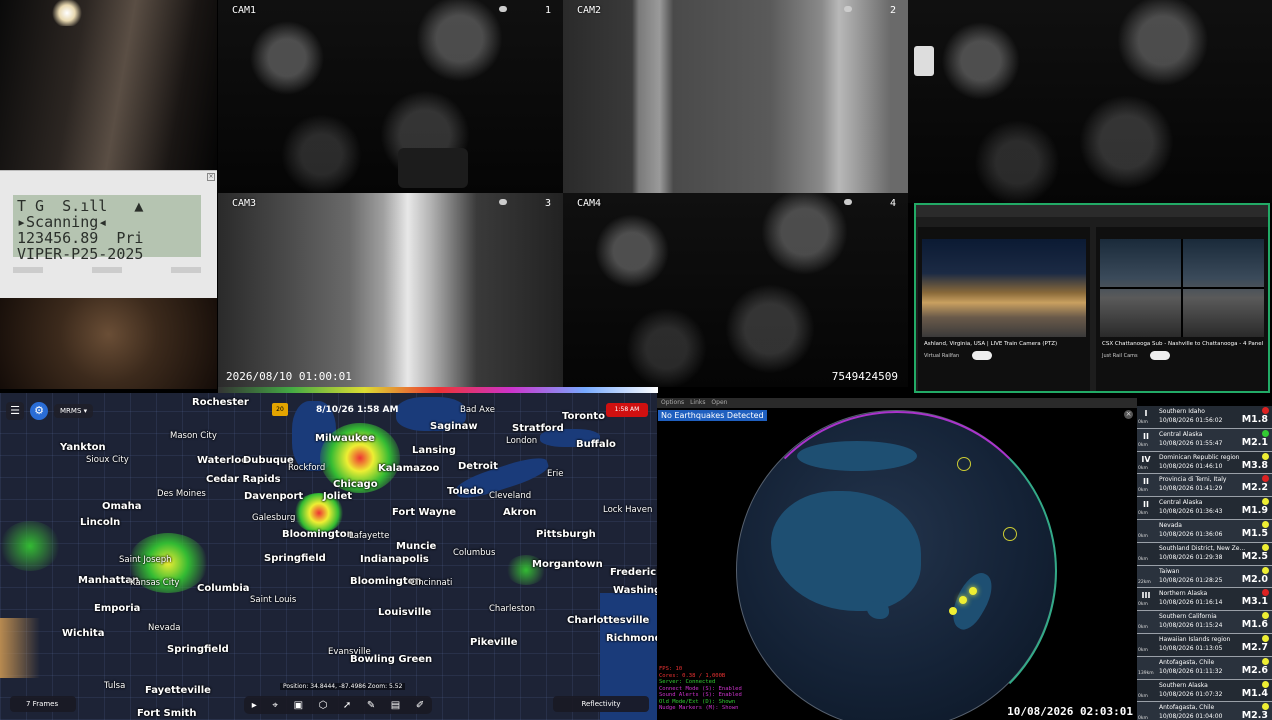 The height and width of the screenshot is (720, 1272). Describe the element at coordinates (371, 705) in the screenshot. I see `draw-icon: ✎` at that location.